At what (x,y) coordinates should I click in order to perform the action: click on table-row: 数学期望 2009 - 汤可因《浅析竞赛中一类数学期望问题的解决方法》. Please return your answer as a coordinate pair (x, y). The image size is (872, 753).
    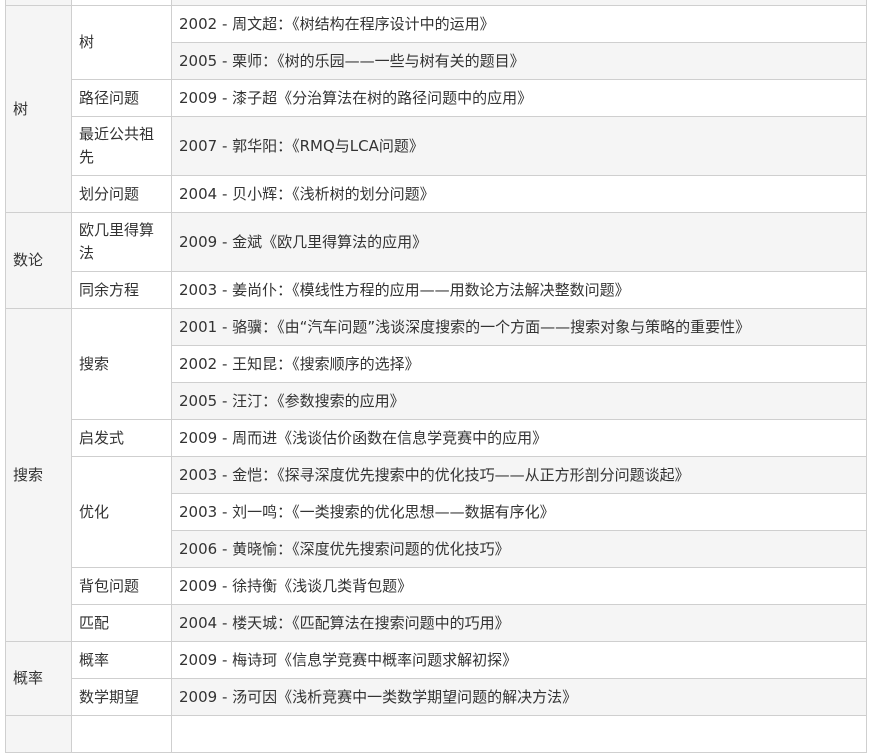
    Looking at the image, I should click on (436, 697).